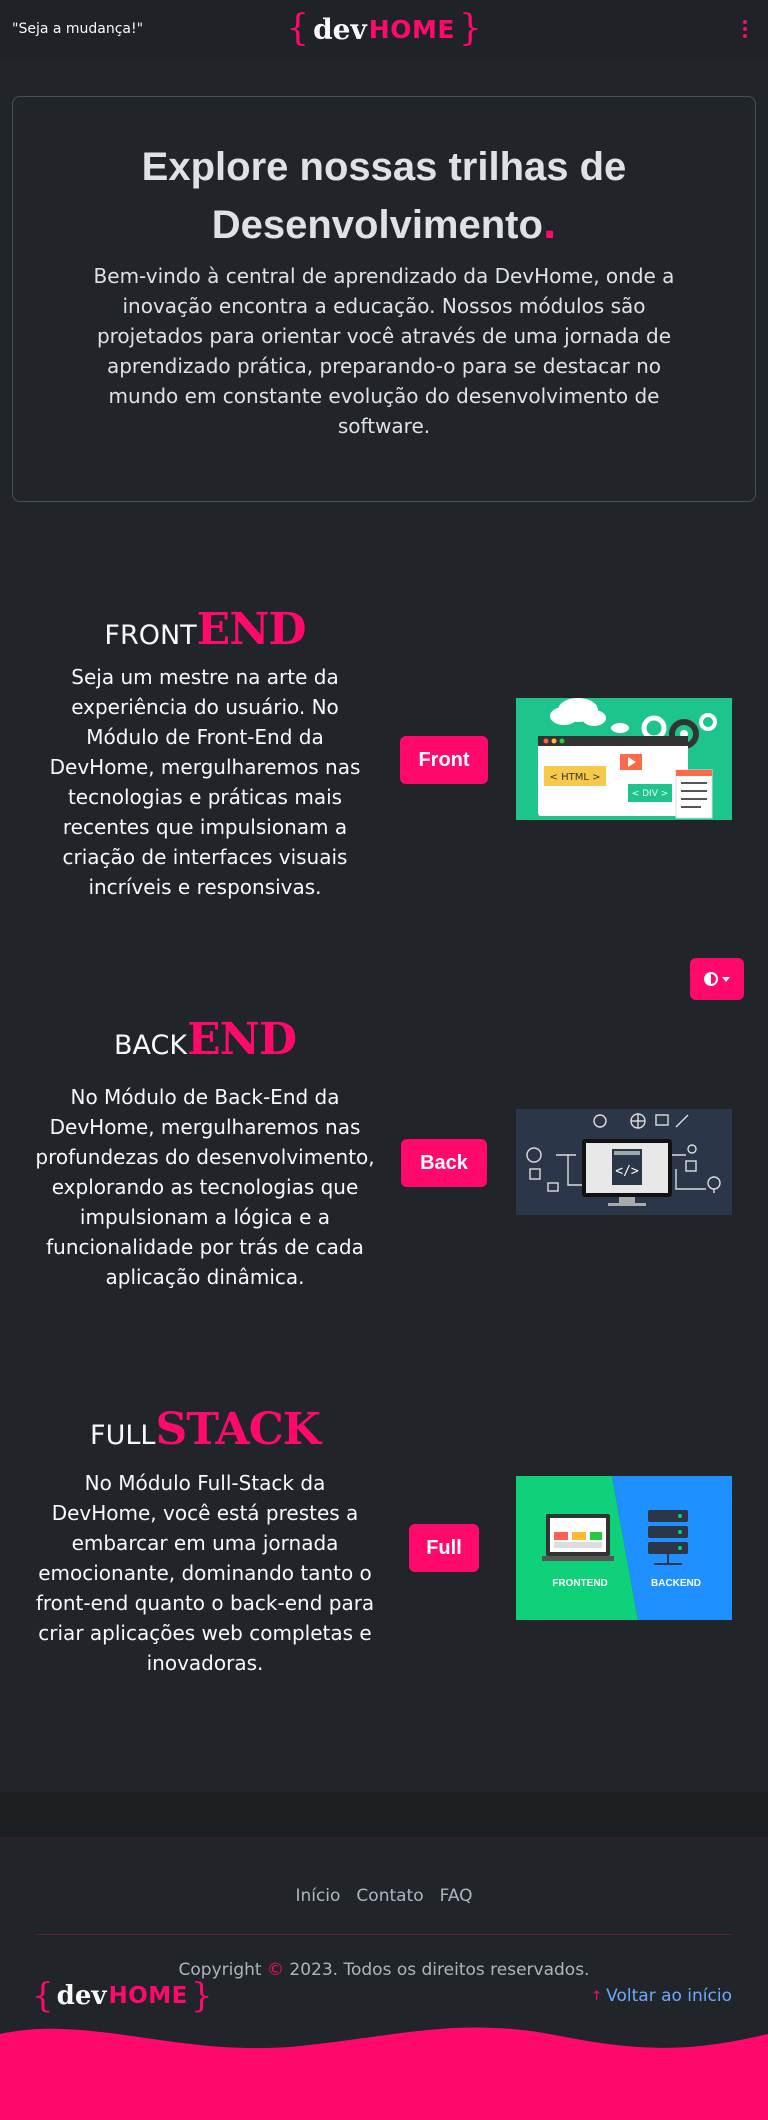  Describe the element at coordinates (745, 29) in the screenshot. I see `menu-kebab-icon` at that location.